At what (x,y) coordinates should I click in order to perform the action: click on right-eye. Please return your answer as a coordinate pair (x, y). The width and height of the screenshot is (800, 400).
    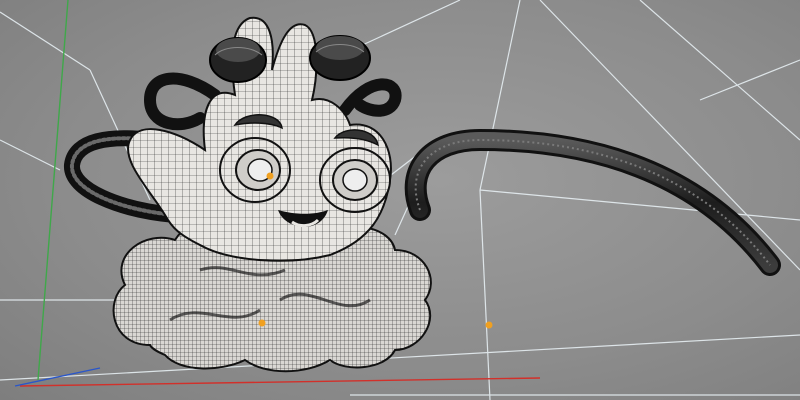
    Looking at the image, I should click on (355, 180).